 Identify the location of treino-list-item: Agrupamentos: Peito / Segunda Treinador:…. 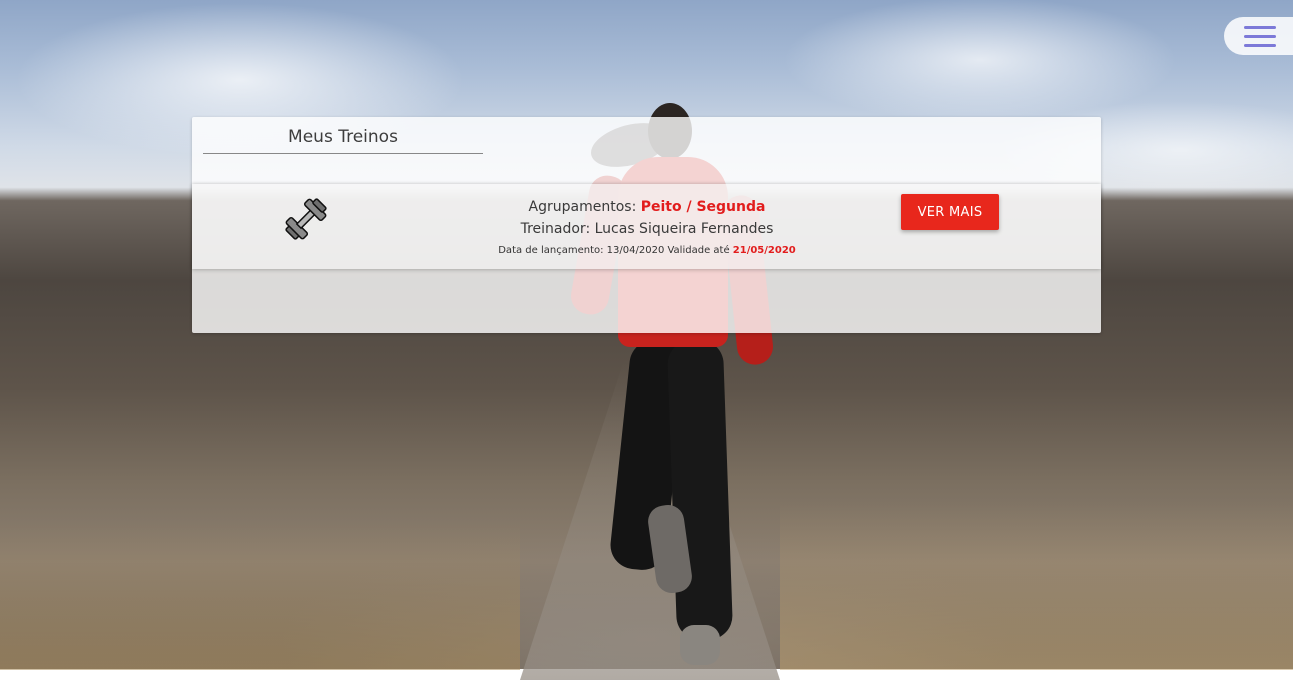
(646, 226).